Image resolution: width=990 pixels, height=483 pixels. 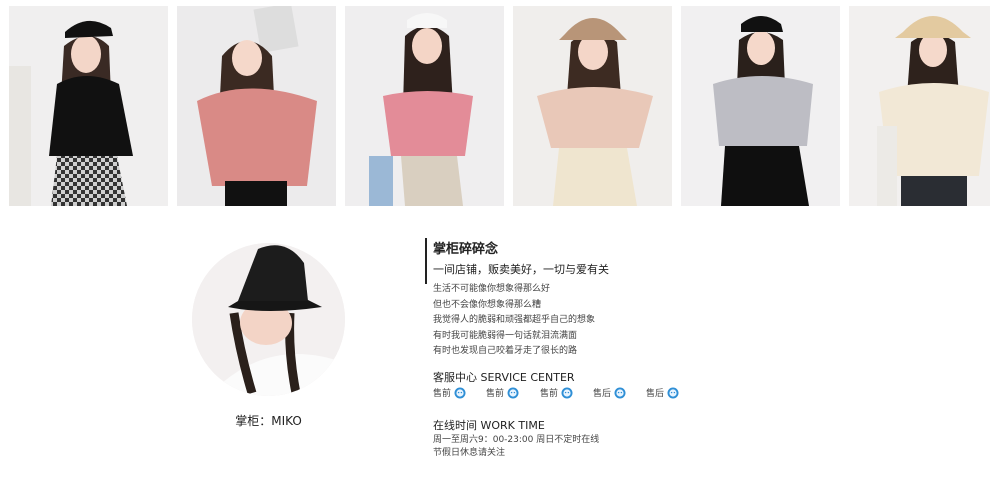 What do you see at coordinates (256, 106) in the screenshot?
I see `model-photo-pink-tee` at bounding box center [256, 106].